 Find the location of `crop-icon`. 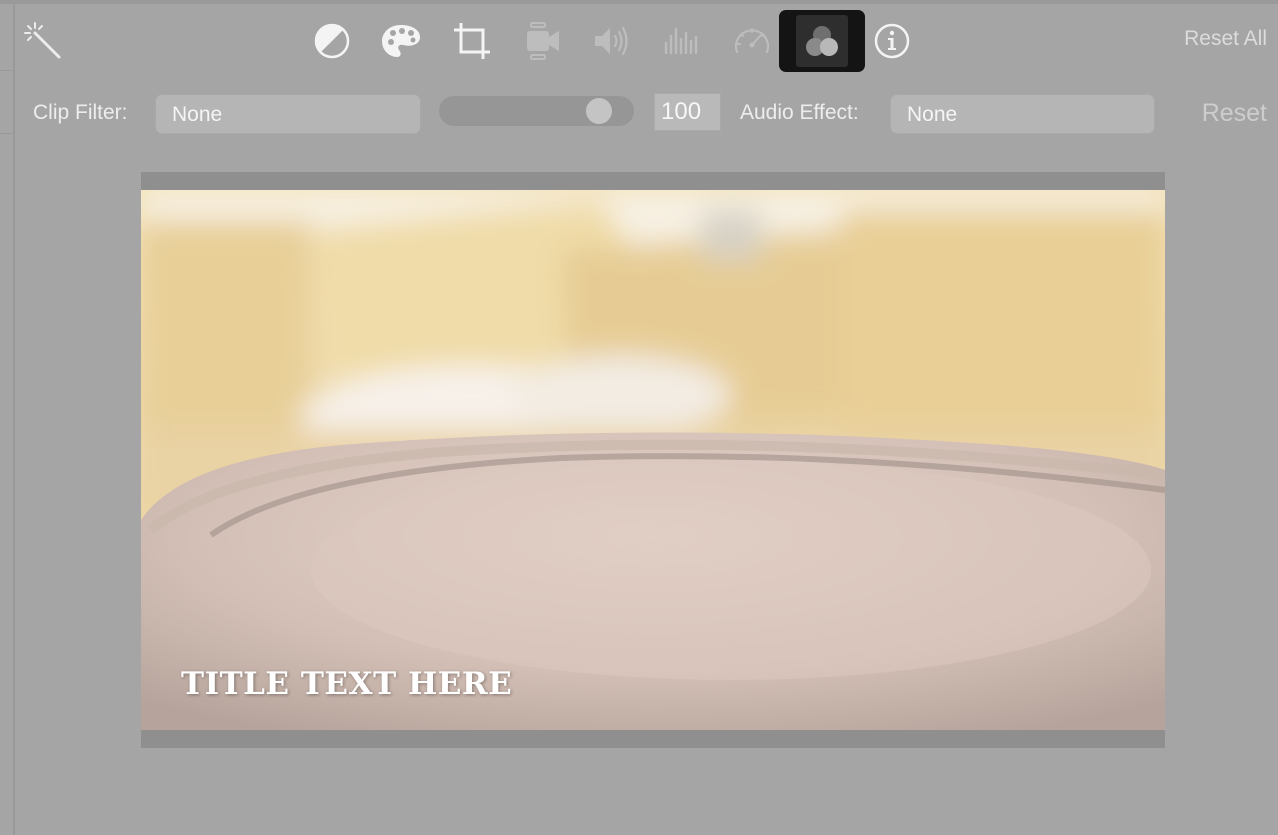

crop-icon is located at coordinates (472, 41).